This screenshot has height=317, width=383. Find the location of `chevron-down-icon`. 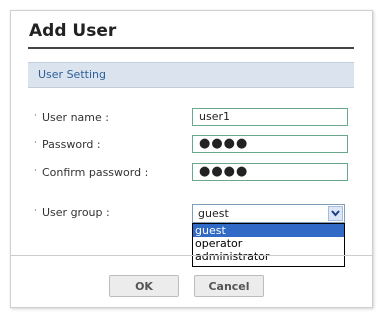

chevron-down-icon is located at coordinates (335, 213).